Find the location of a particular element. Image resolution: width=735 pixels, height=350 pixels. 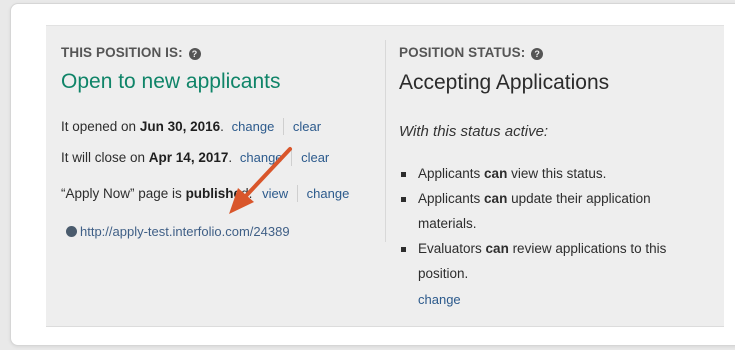

arrow-shaft is located at coordinates (267, 173).